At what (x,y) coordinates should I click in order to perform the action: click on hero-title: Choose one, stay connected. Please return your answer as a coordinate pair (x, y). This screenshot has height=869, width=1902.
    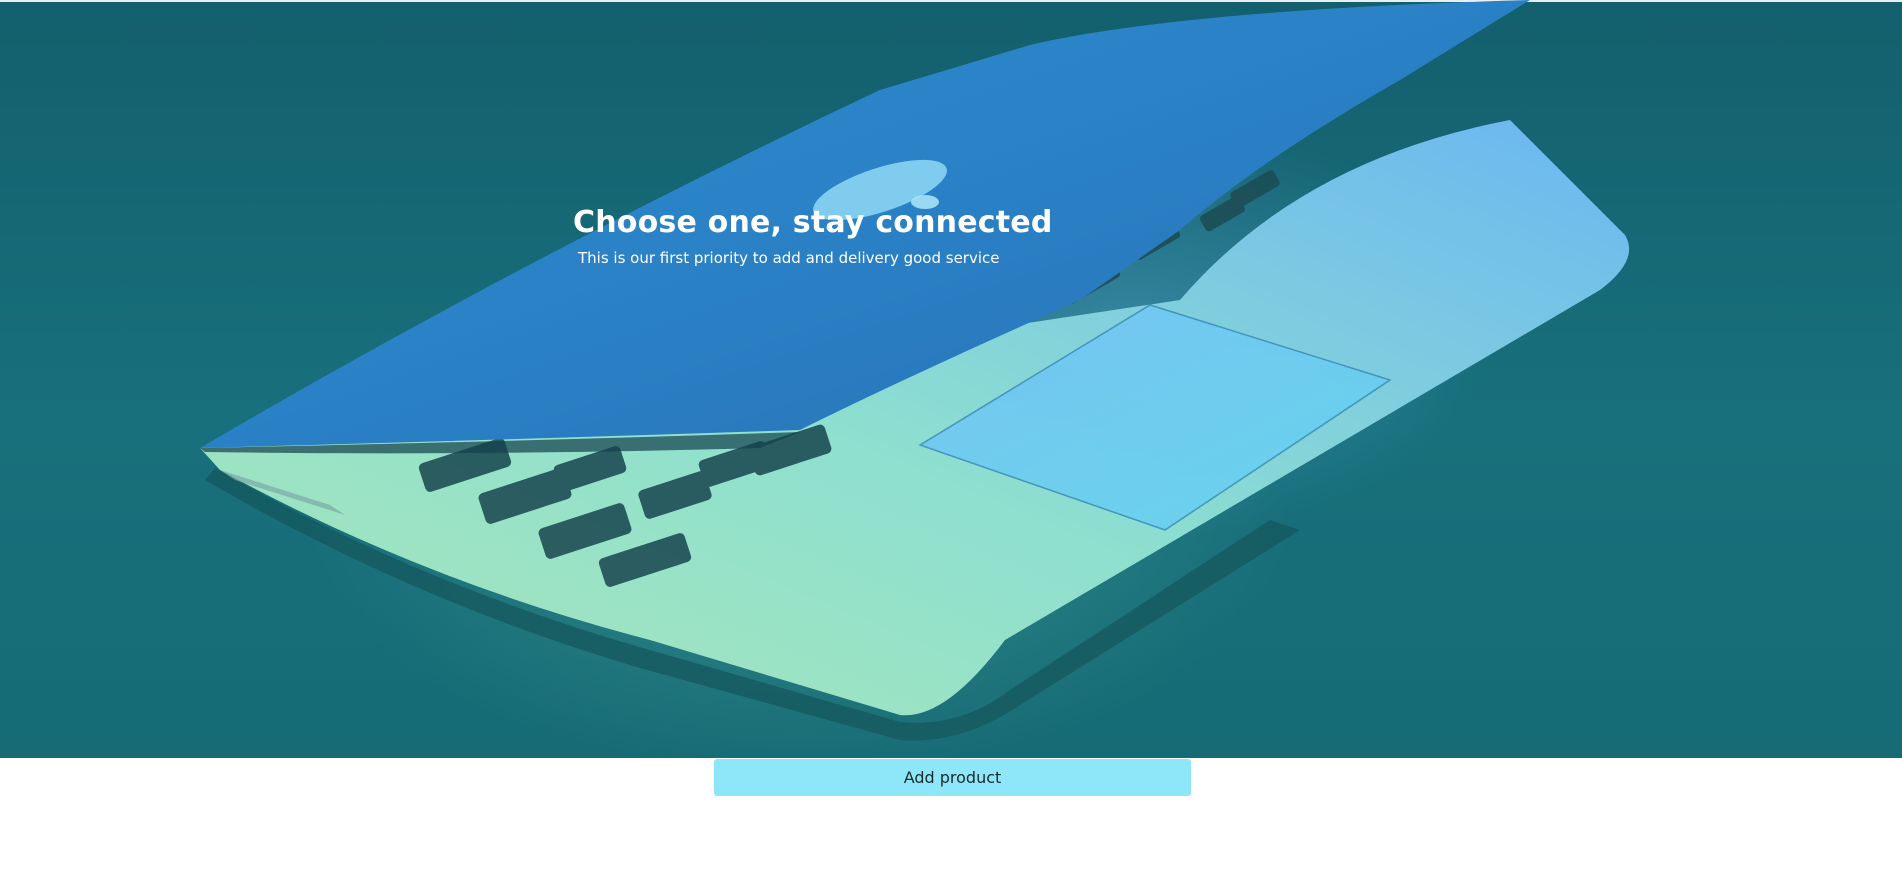
    Looking at the image, I should click on (813, 222).